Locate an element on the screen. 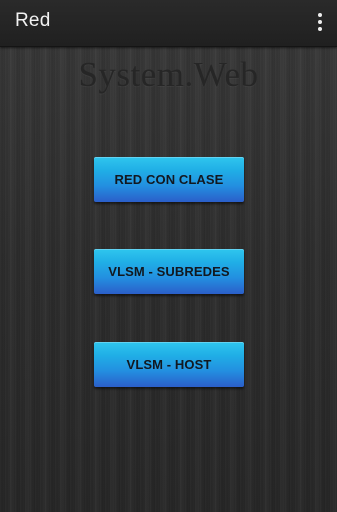 The width and height of the screenshot is (337, 512). red-con-clase-button: RED CON CLASE is located at coordinates (169, 179).